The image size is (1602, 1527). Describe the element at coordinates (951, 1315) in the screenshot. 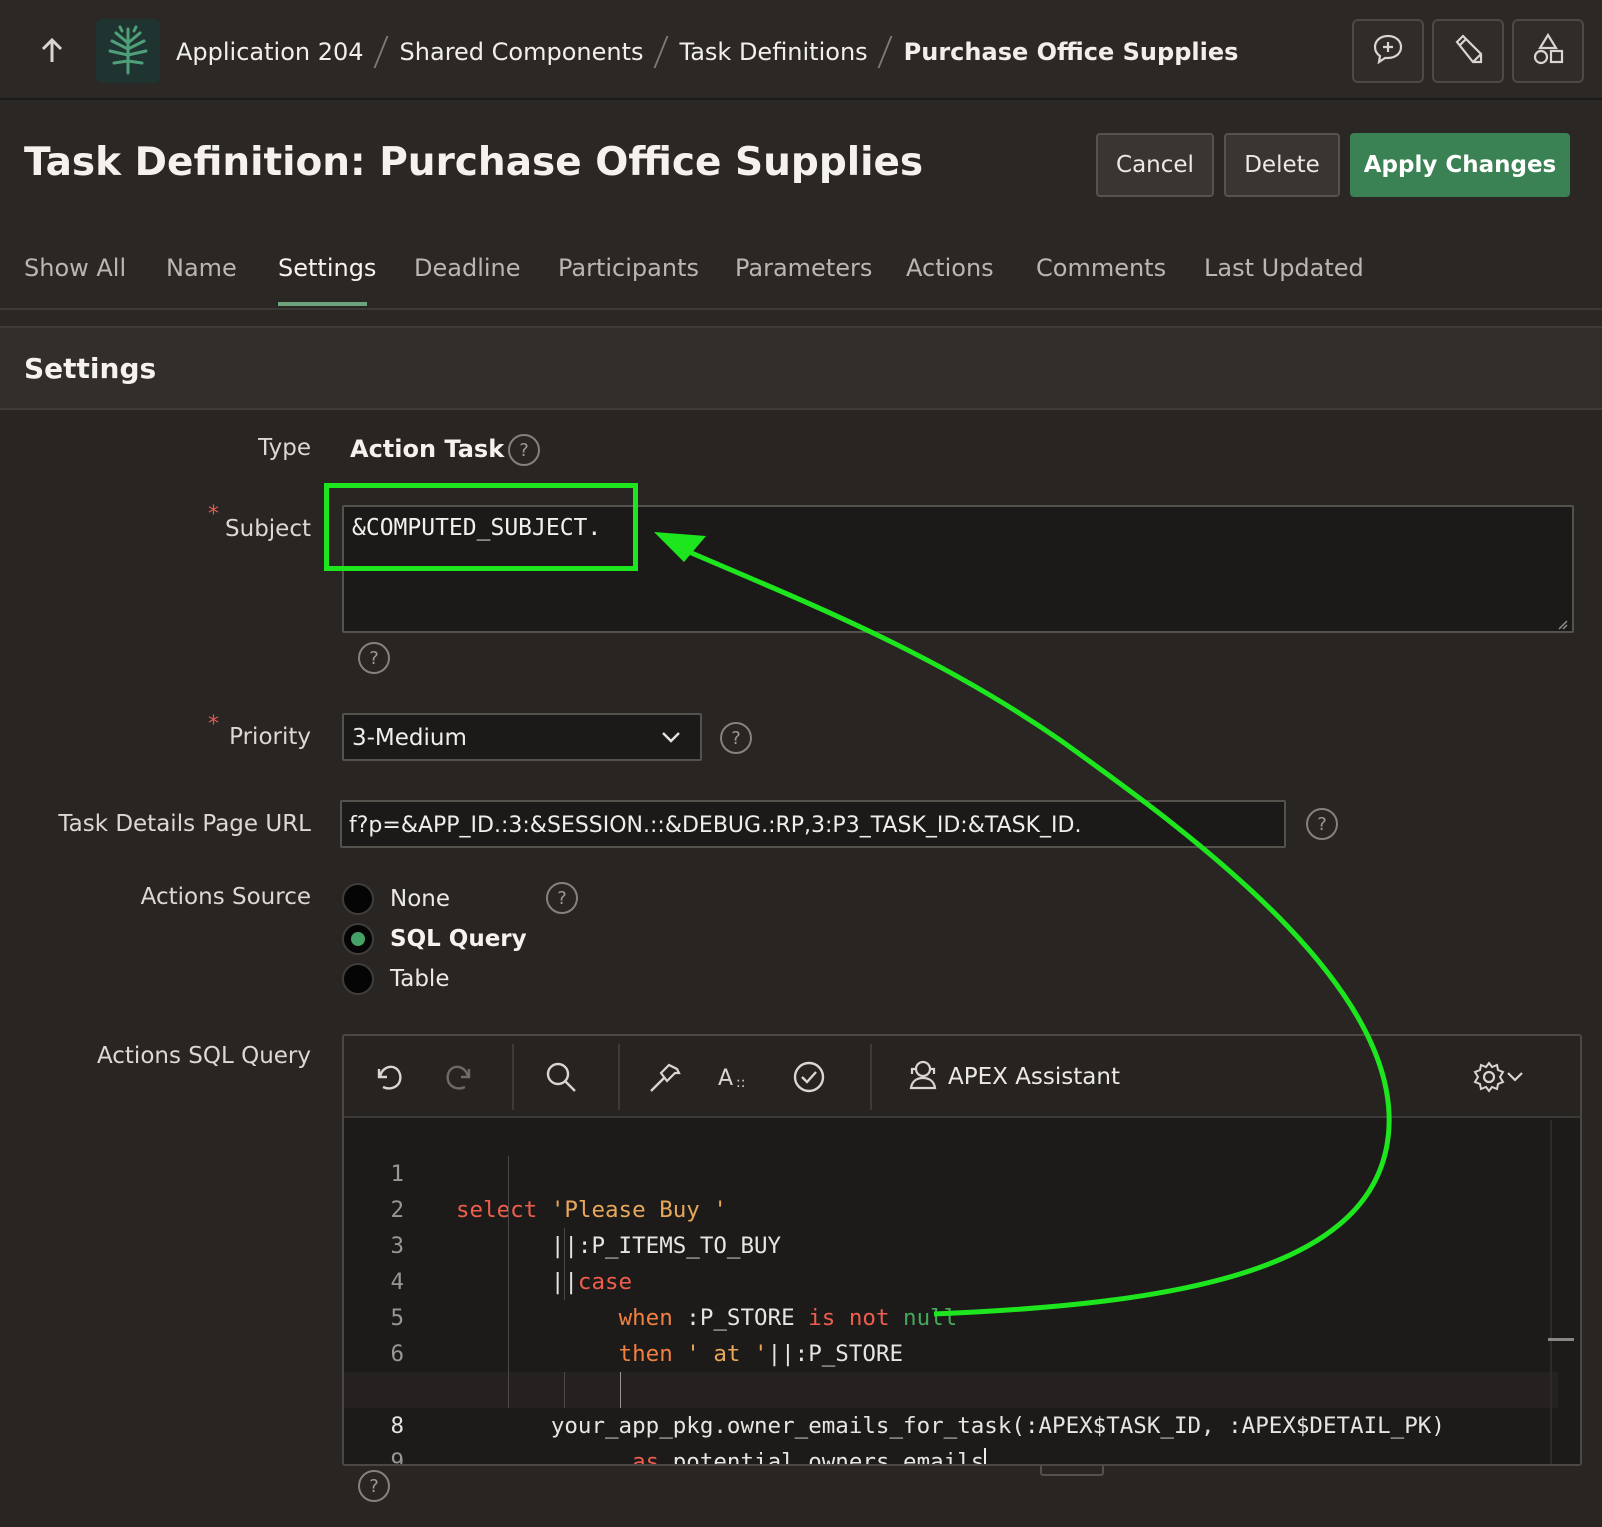

I see `code-line: 5 then ' at '||:P_STORE` at that location.